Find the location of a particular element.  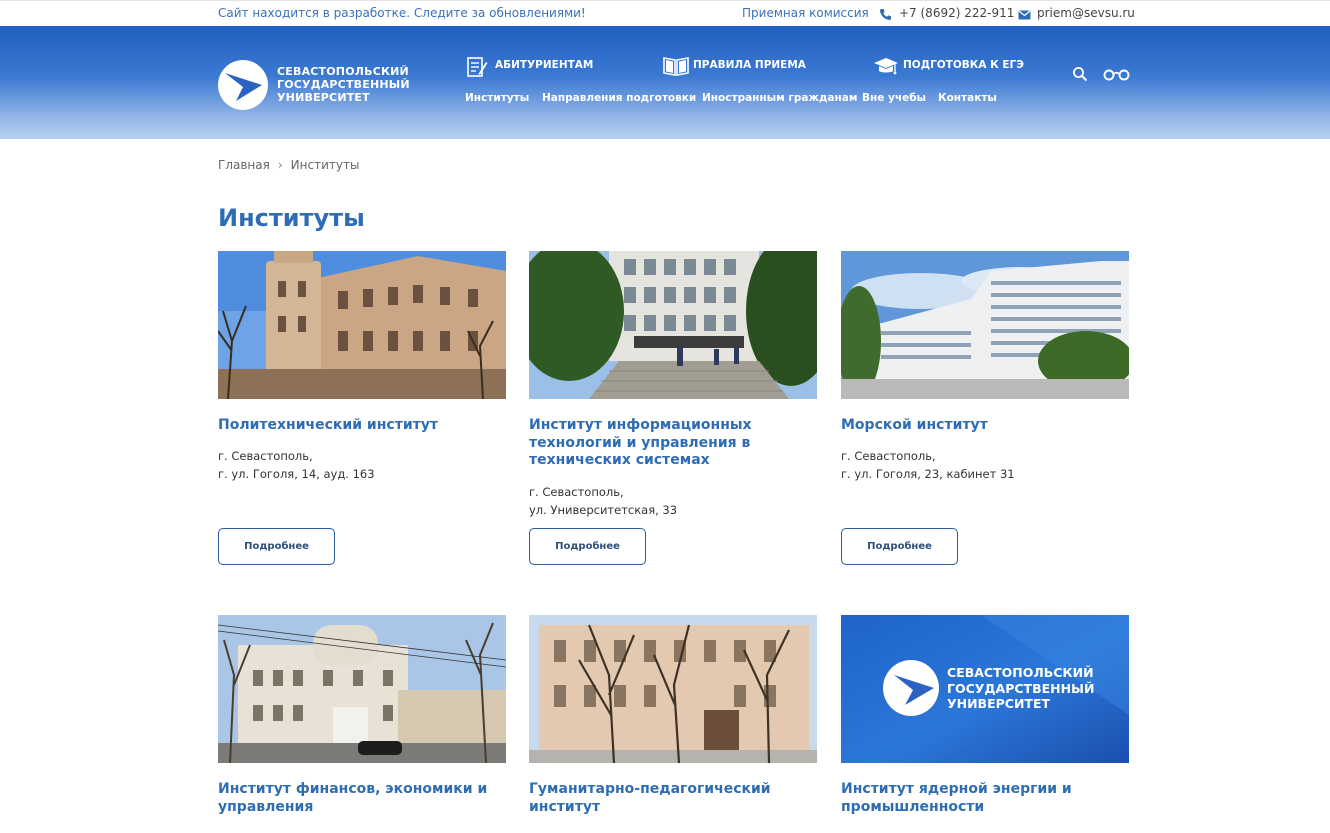

subnav-institutes: Институты is located at coordinates (497, 98).